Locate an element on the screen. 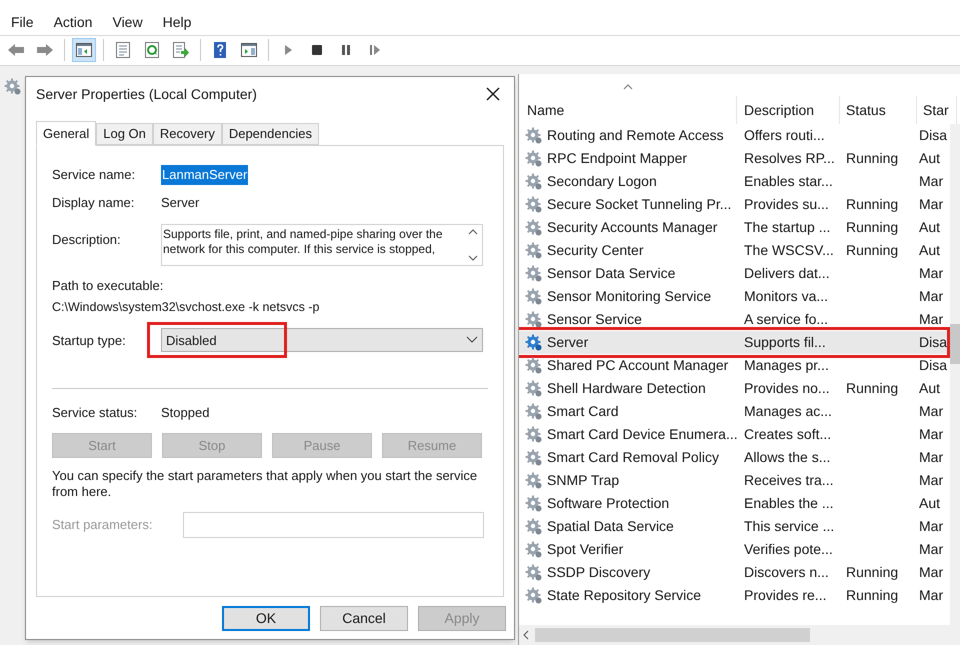 The image size is (960, 645). dialog-title: Server Properties (Local Computer) is located at coordinates (146, 94).